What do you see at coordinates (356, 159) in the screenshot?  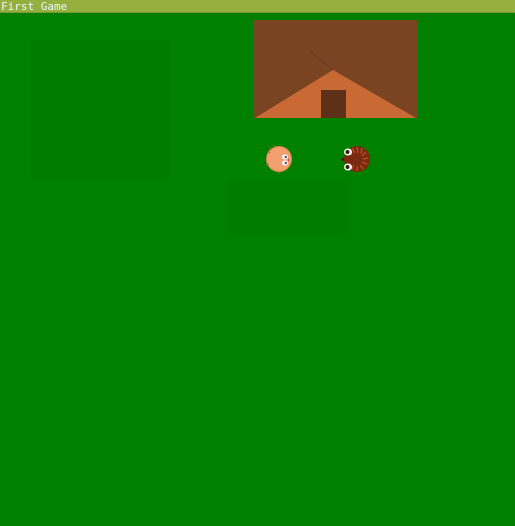 I see `brown-hedgehog-icon` at bounding box center [356, 159].